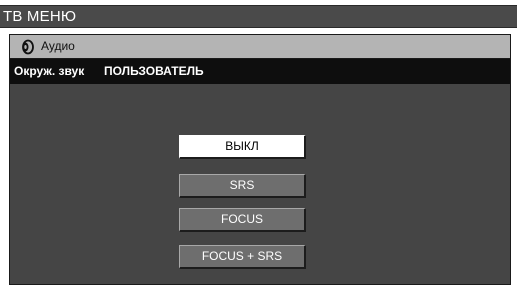  I want to click on surround-sound-label: Окруж. звук, so click(49, 71).